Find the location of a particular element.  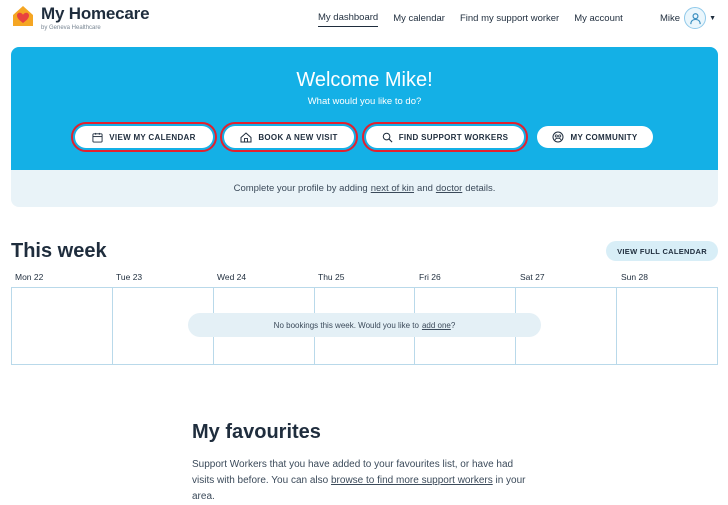

view-my-calendar-label: VIEW MY CALENDAR is located at coordinates (152, 137).